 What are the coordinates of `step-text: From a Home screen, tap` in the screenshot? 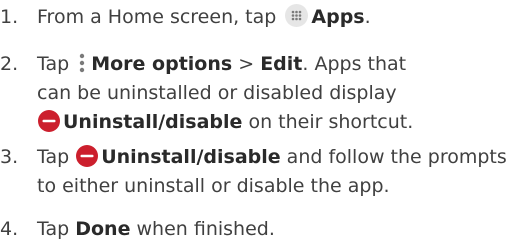 It's located at (157, 17).